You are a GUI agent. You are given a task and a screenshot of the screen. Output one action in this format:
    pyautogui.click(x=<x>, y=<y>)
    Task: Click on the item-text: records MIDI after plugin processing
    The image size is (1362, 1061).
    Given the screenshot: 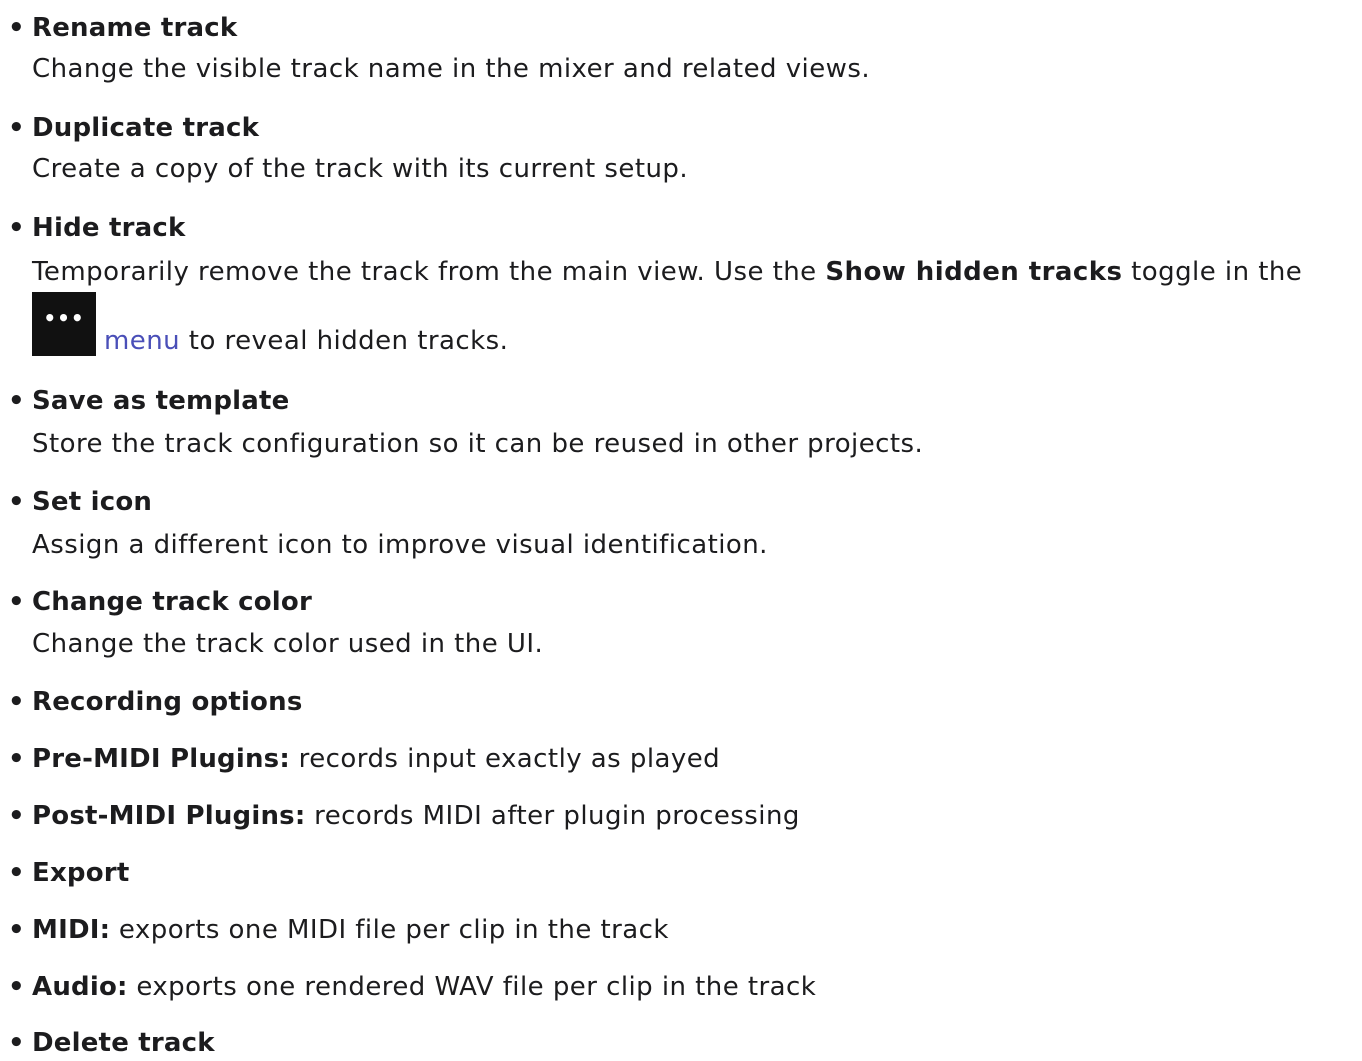 What is the action you would take?
    pyautogui.click(x=552, y=816)
    